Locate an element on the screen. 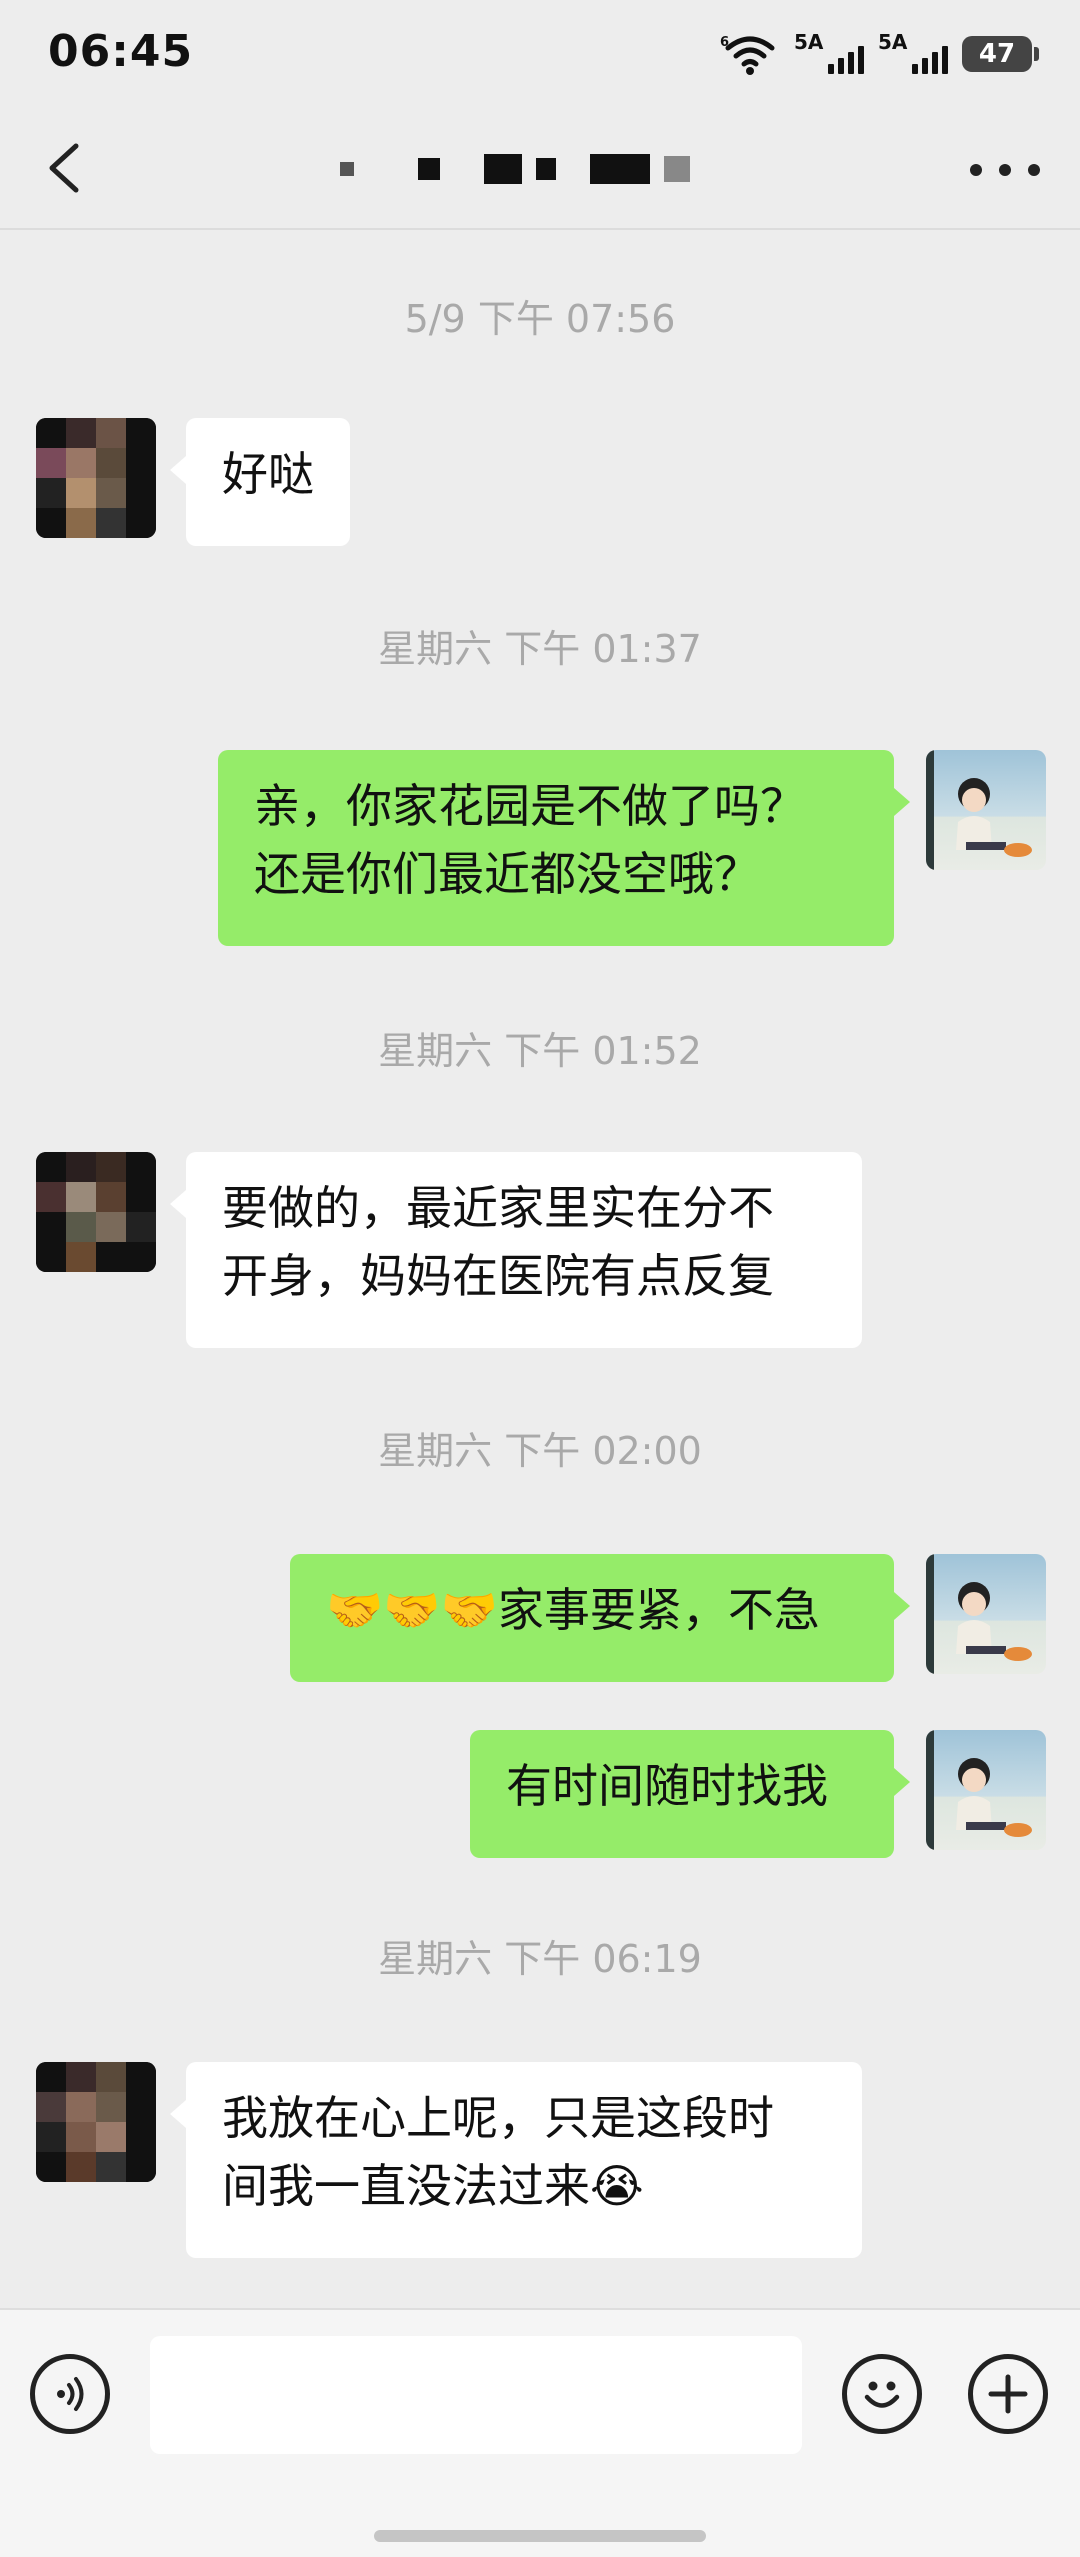 Image resolution: width=1080 pixels, height=2557 pixels. message-text: 还是你们最近都没空哦？ is located at coordinates (507, 874).